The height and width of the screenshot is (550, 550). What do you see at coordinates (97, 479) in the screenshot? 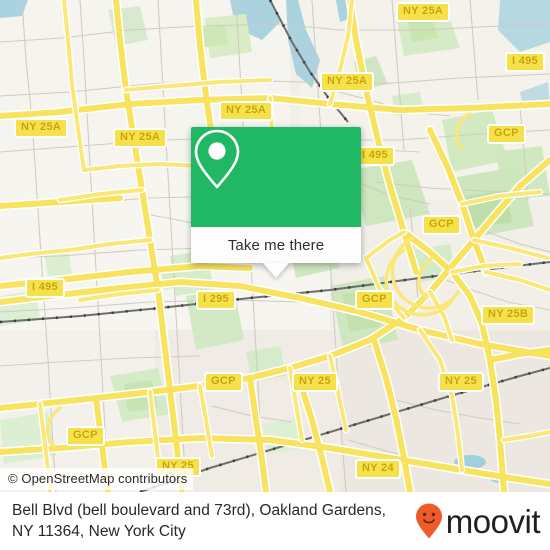
I see `map-attribution: © OpenStreetMap contributors` at bounding box center [97, 479].